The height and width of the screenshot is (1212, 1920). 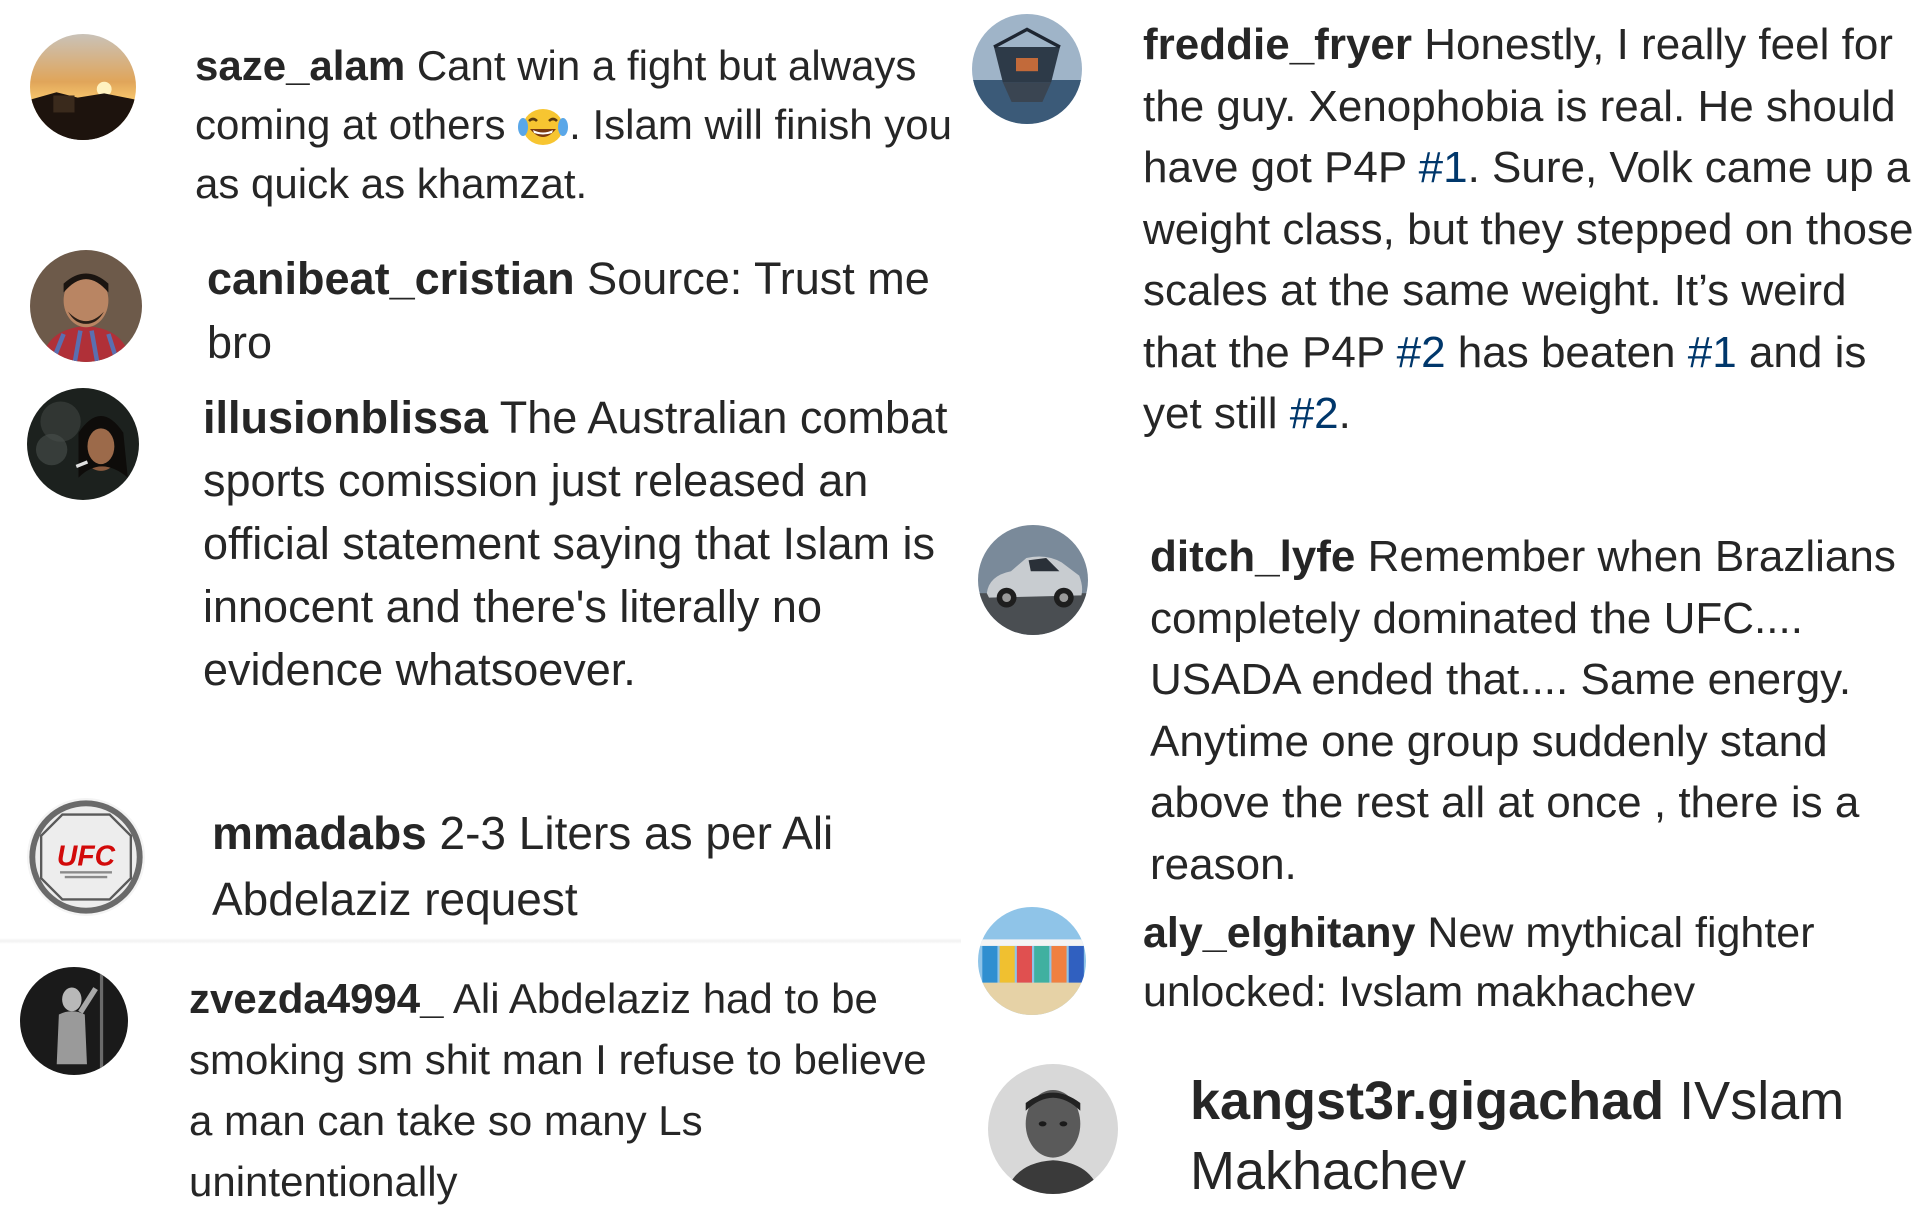 I want to click on username-link: aly_elghitany, so click(x=1279, y=933).